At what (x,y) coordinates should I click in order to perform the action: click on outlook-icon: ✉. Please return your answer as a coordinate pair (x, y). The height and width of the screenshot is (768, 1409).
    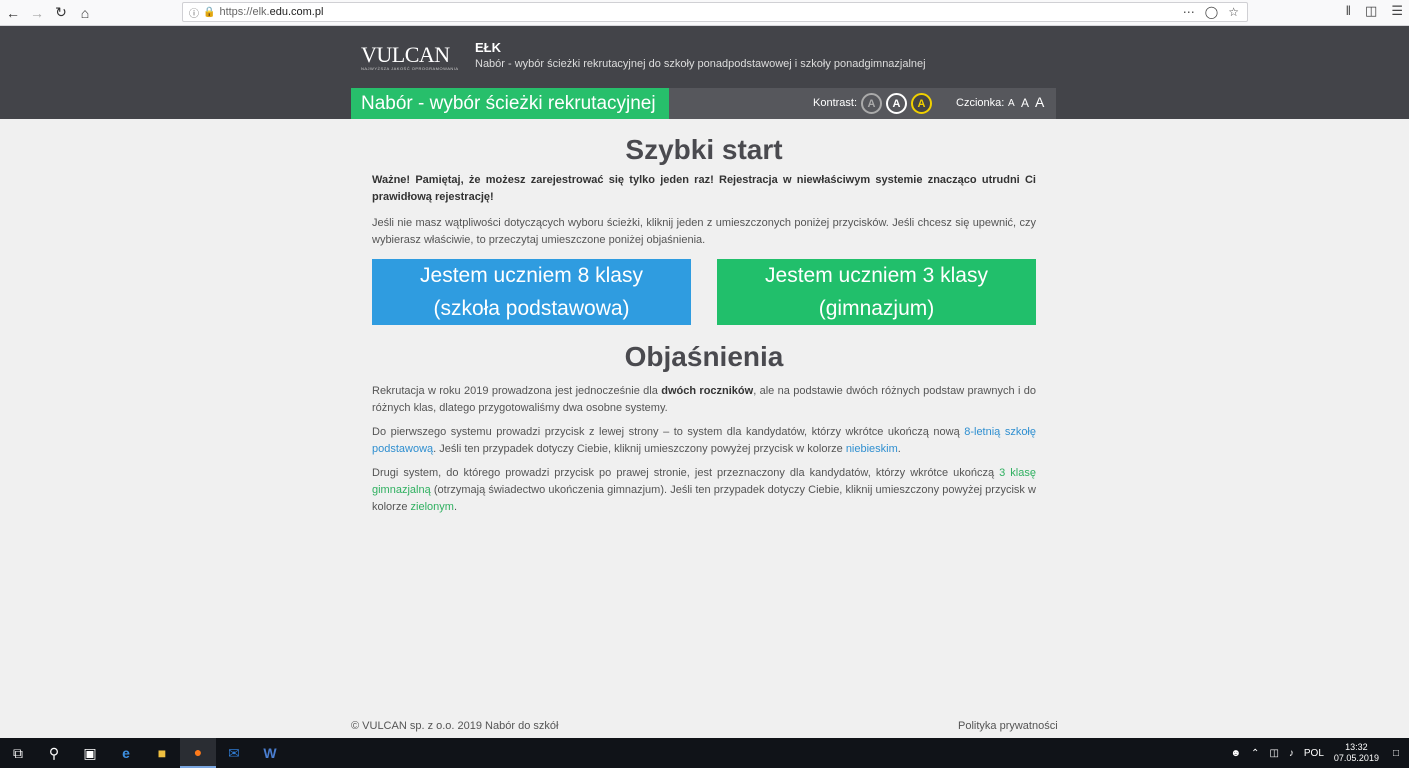
    Looking at the image, I should click on (234, 753).